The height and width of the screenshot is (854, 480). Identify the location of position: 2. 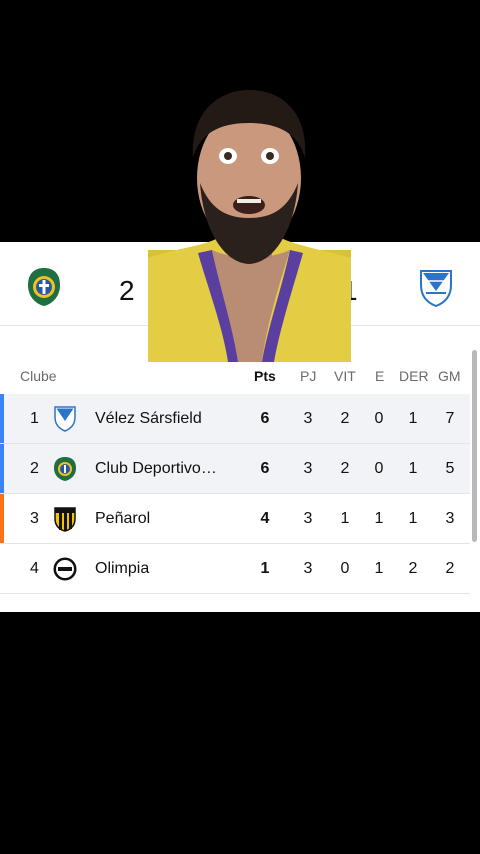
(34, 468).